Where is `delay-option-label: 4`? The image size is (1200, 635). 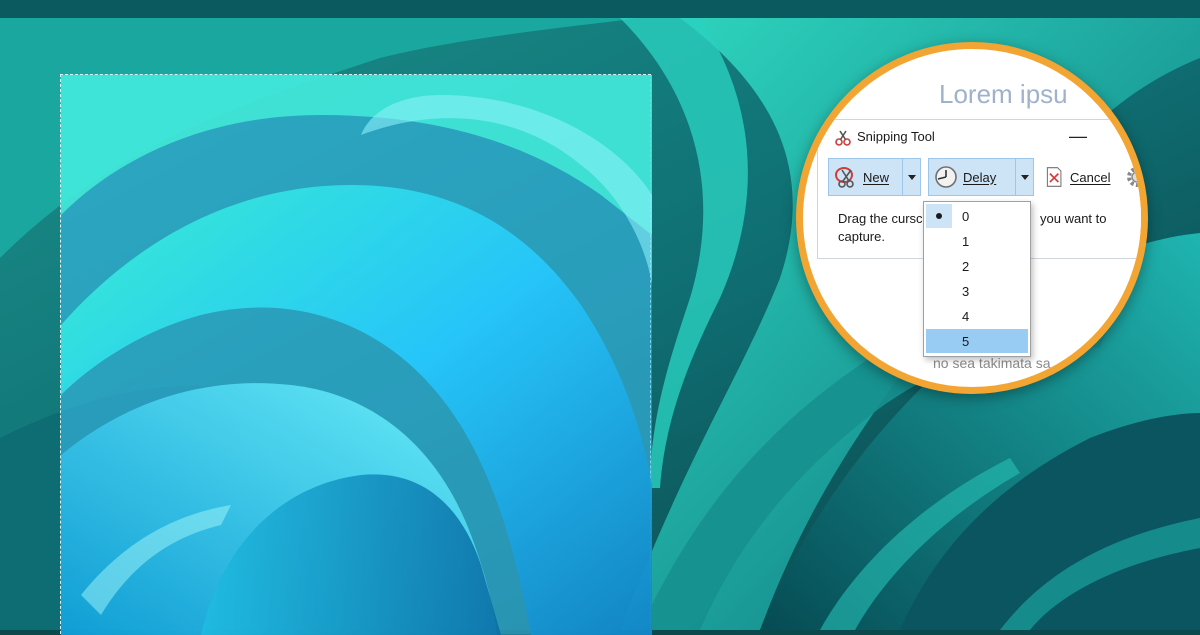 delay-option-label: 4 is located at coordinates (966, 316).